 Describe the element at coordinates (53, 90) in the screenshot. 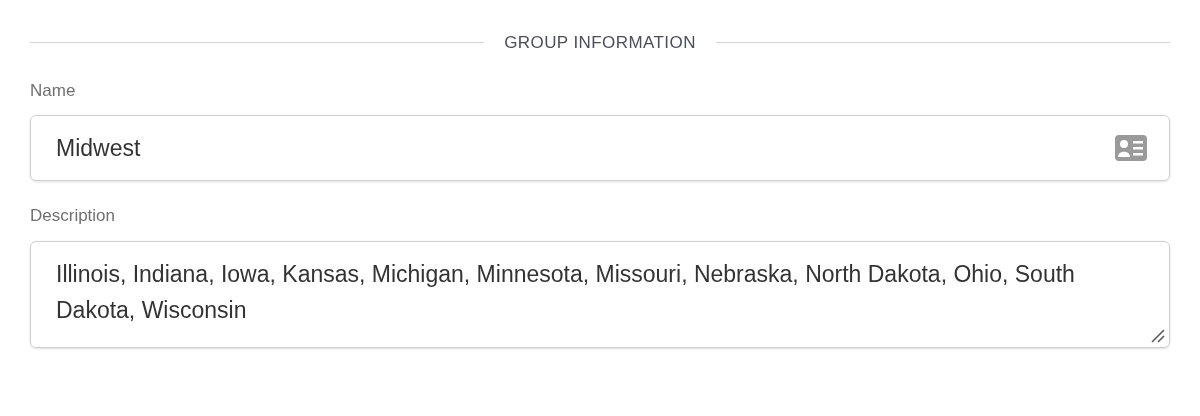

I see `field-label: Name` at that location.